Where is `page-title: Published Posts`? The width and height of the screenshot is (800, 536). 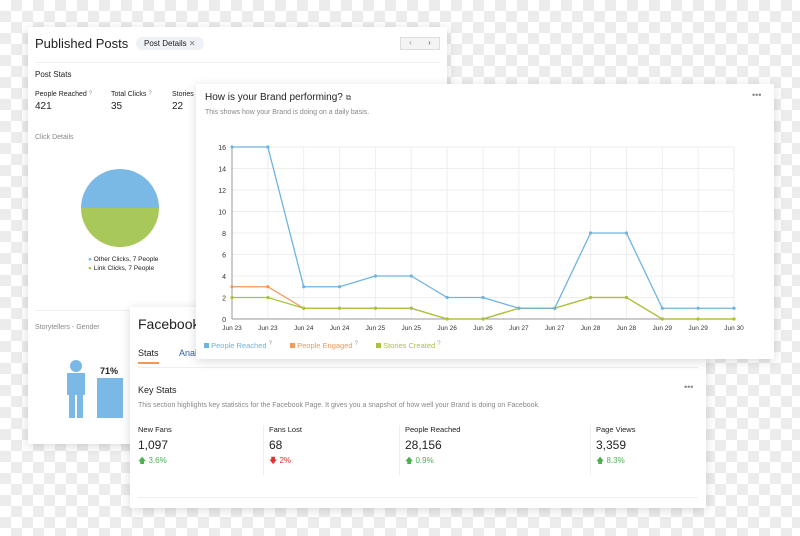 page-title: Published Posts is located at coordinates (82, 43).